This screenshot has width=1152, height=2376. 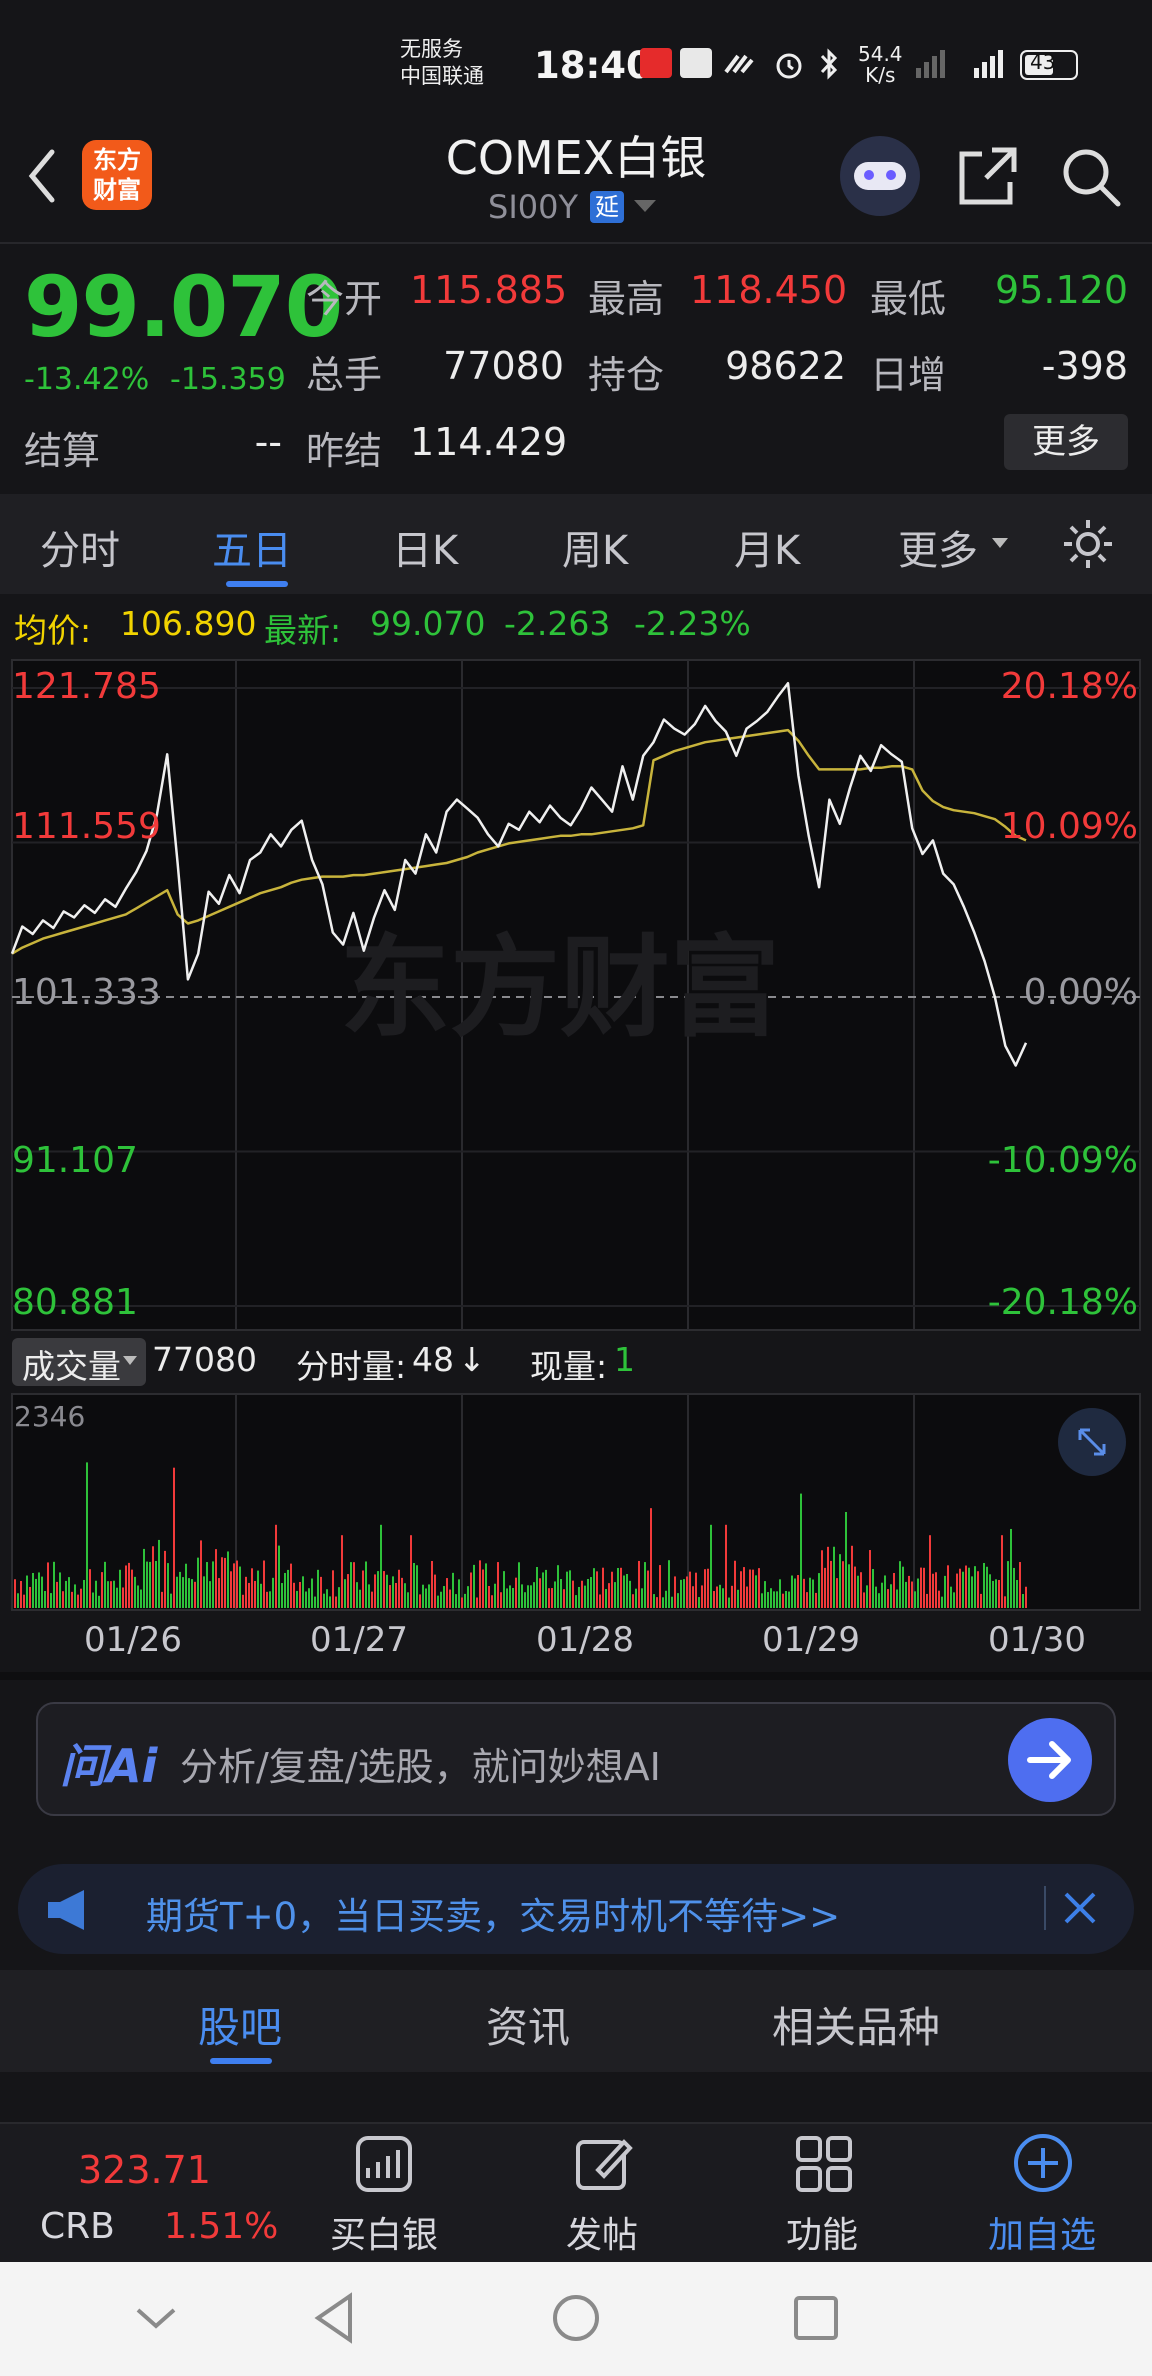 I want to click on tab-more: 更多, so click(x=938, y=547).